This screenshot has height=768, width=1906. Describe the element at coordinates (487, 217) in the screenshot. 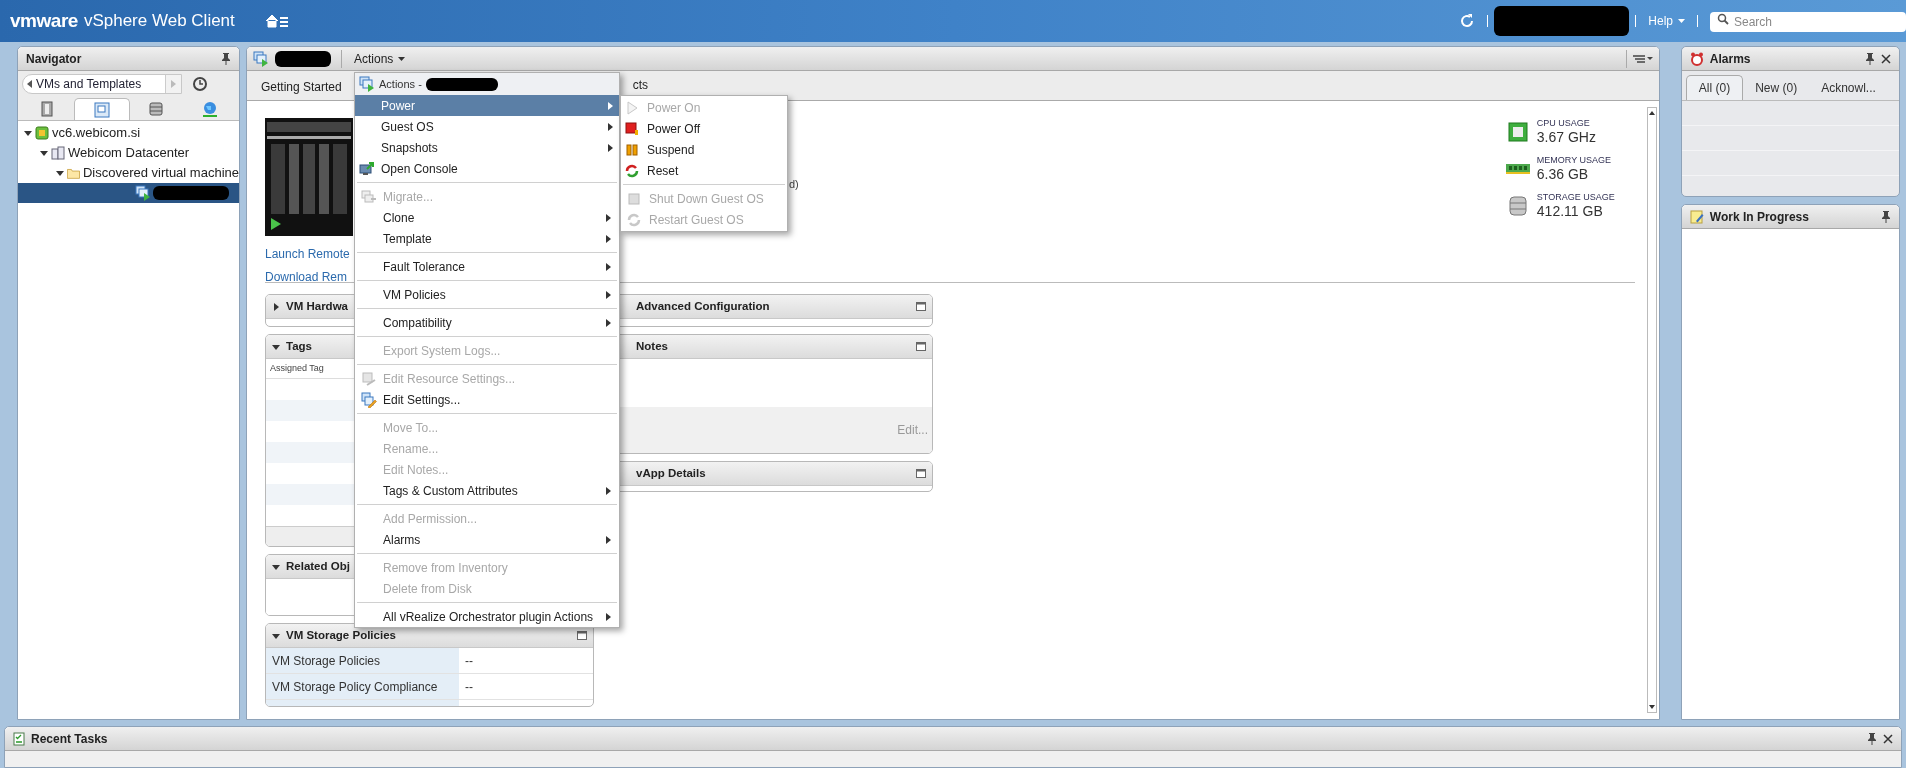

I see `menu-item: Clone` at that location.